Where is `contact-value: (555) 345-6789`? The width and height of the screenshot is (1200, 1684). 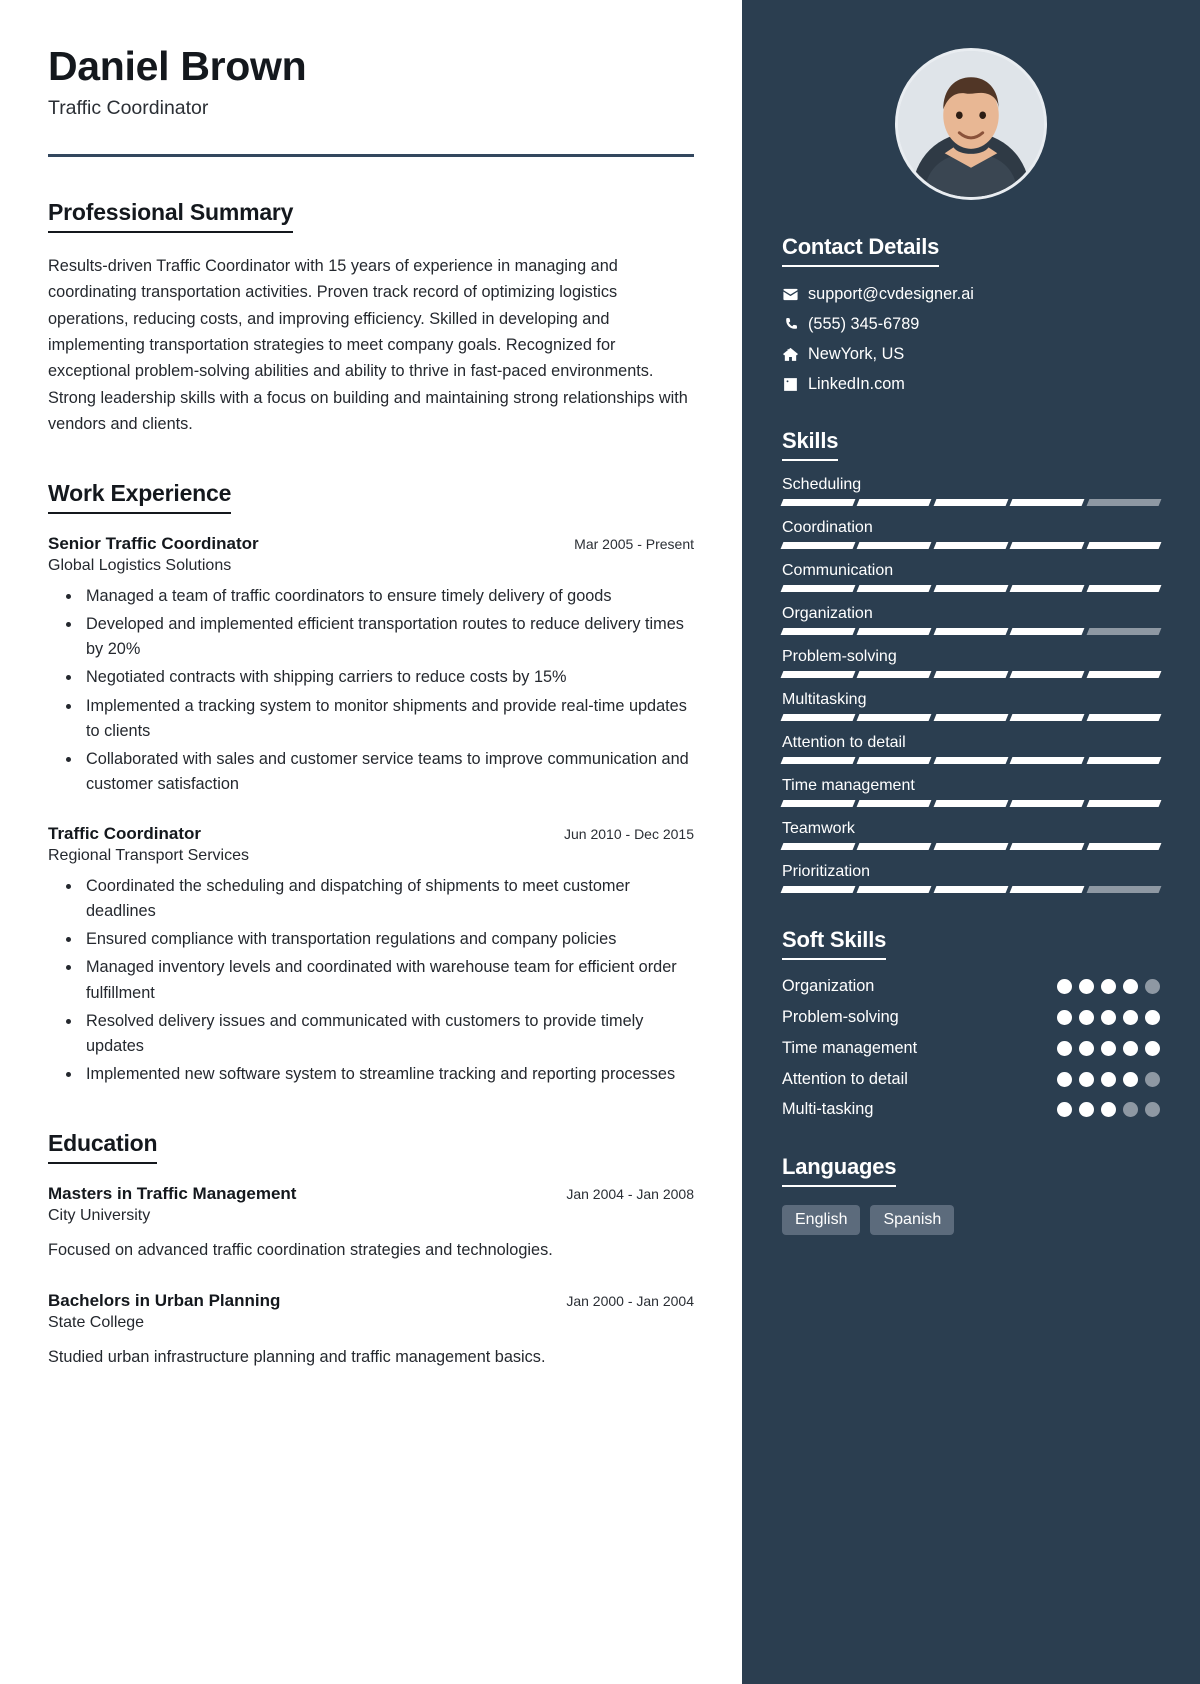
contact-value: (555) 345-6789 is located at coordinates (864, 324).